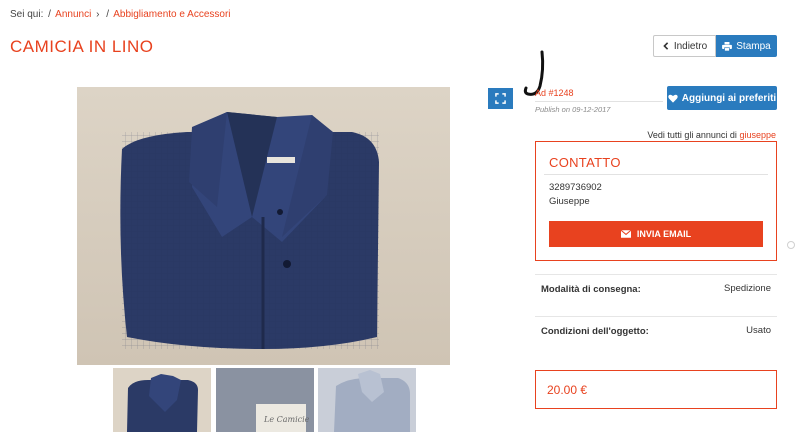 The image size is (800, 432). What do you see at coordinates (569, 201) in the screenshot?
I see `contact-name: Giuseppe` at bounding box center [569, 201].